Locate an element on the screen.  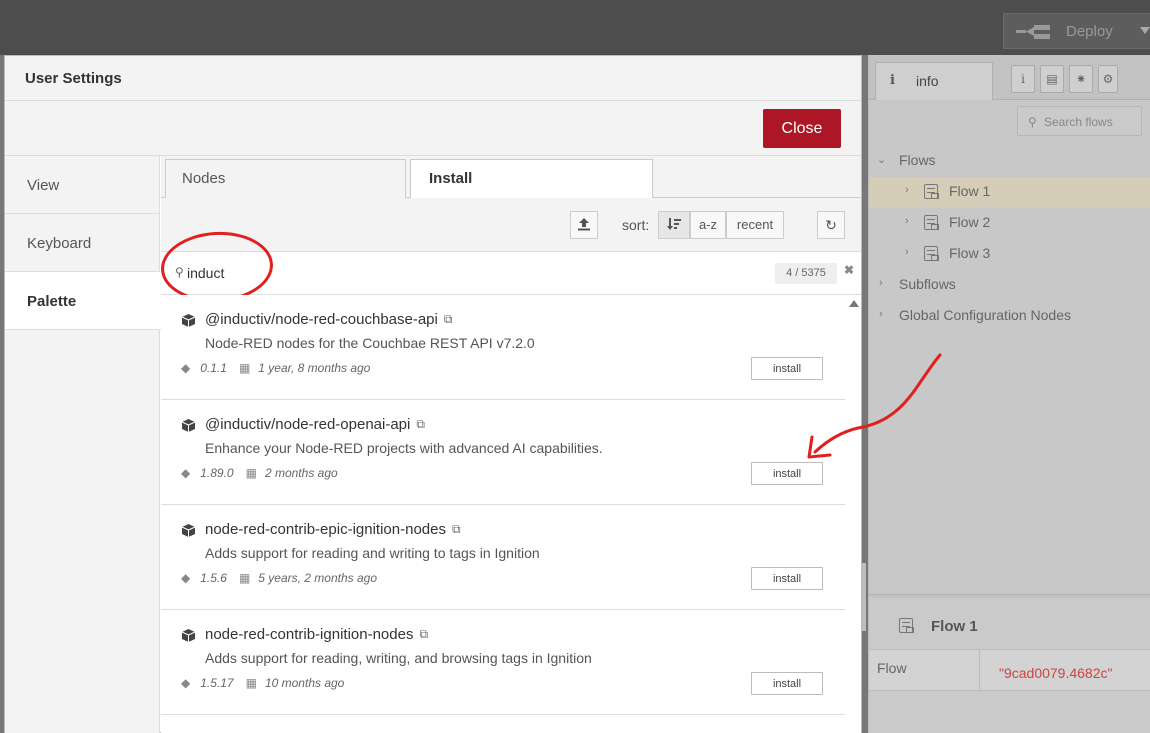
deploy-dropdown-icon is located at coordinates (1145, 30).